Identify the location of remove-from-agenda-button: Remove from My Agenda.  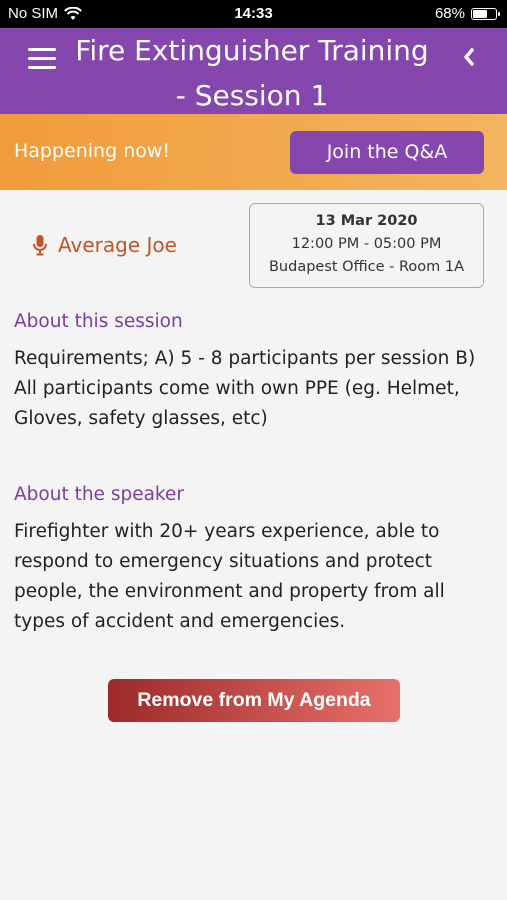
(254, 700).